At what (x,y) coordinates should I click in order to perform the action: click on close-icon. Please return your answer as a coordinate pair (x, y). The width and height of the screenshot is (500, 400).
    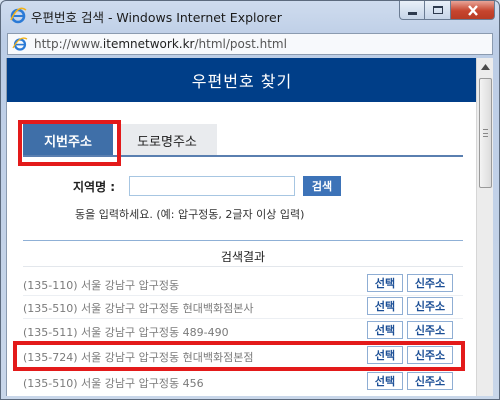
    Looking at the image, I should click on (472, 10).